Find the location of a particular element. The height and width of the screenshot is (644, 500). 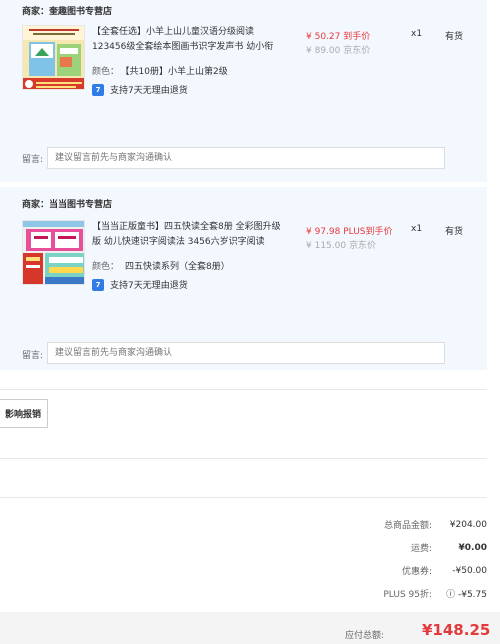

original-price: ¥ 115.00 京东价 is located at coordinates (341, 246).